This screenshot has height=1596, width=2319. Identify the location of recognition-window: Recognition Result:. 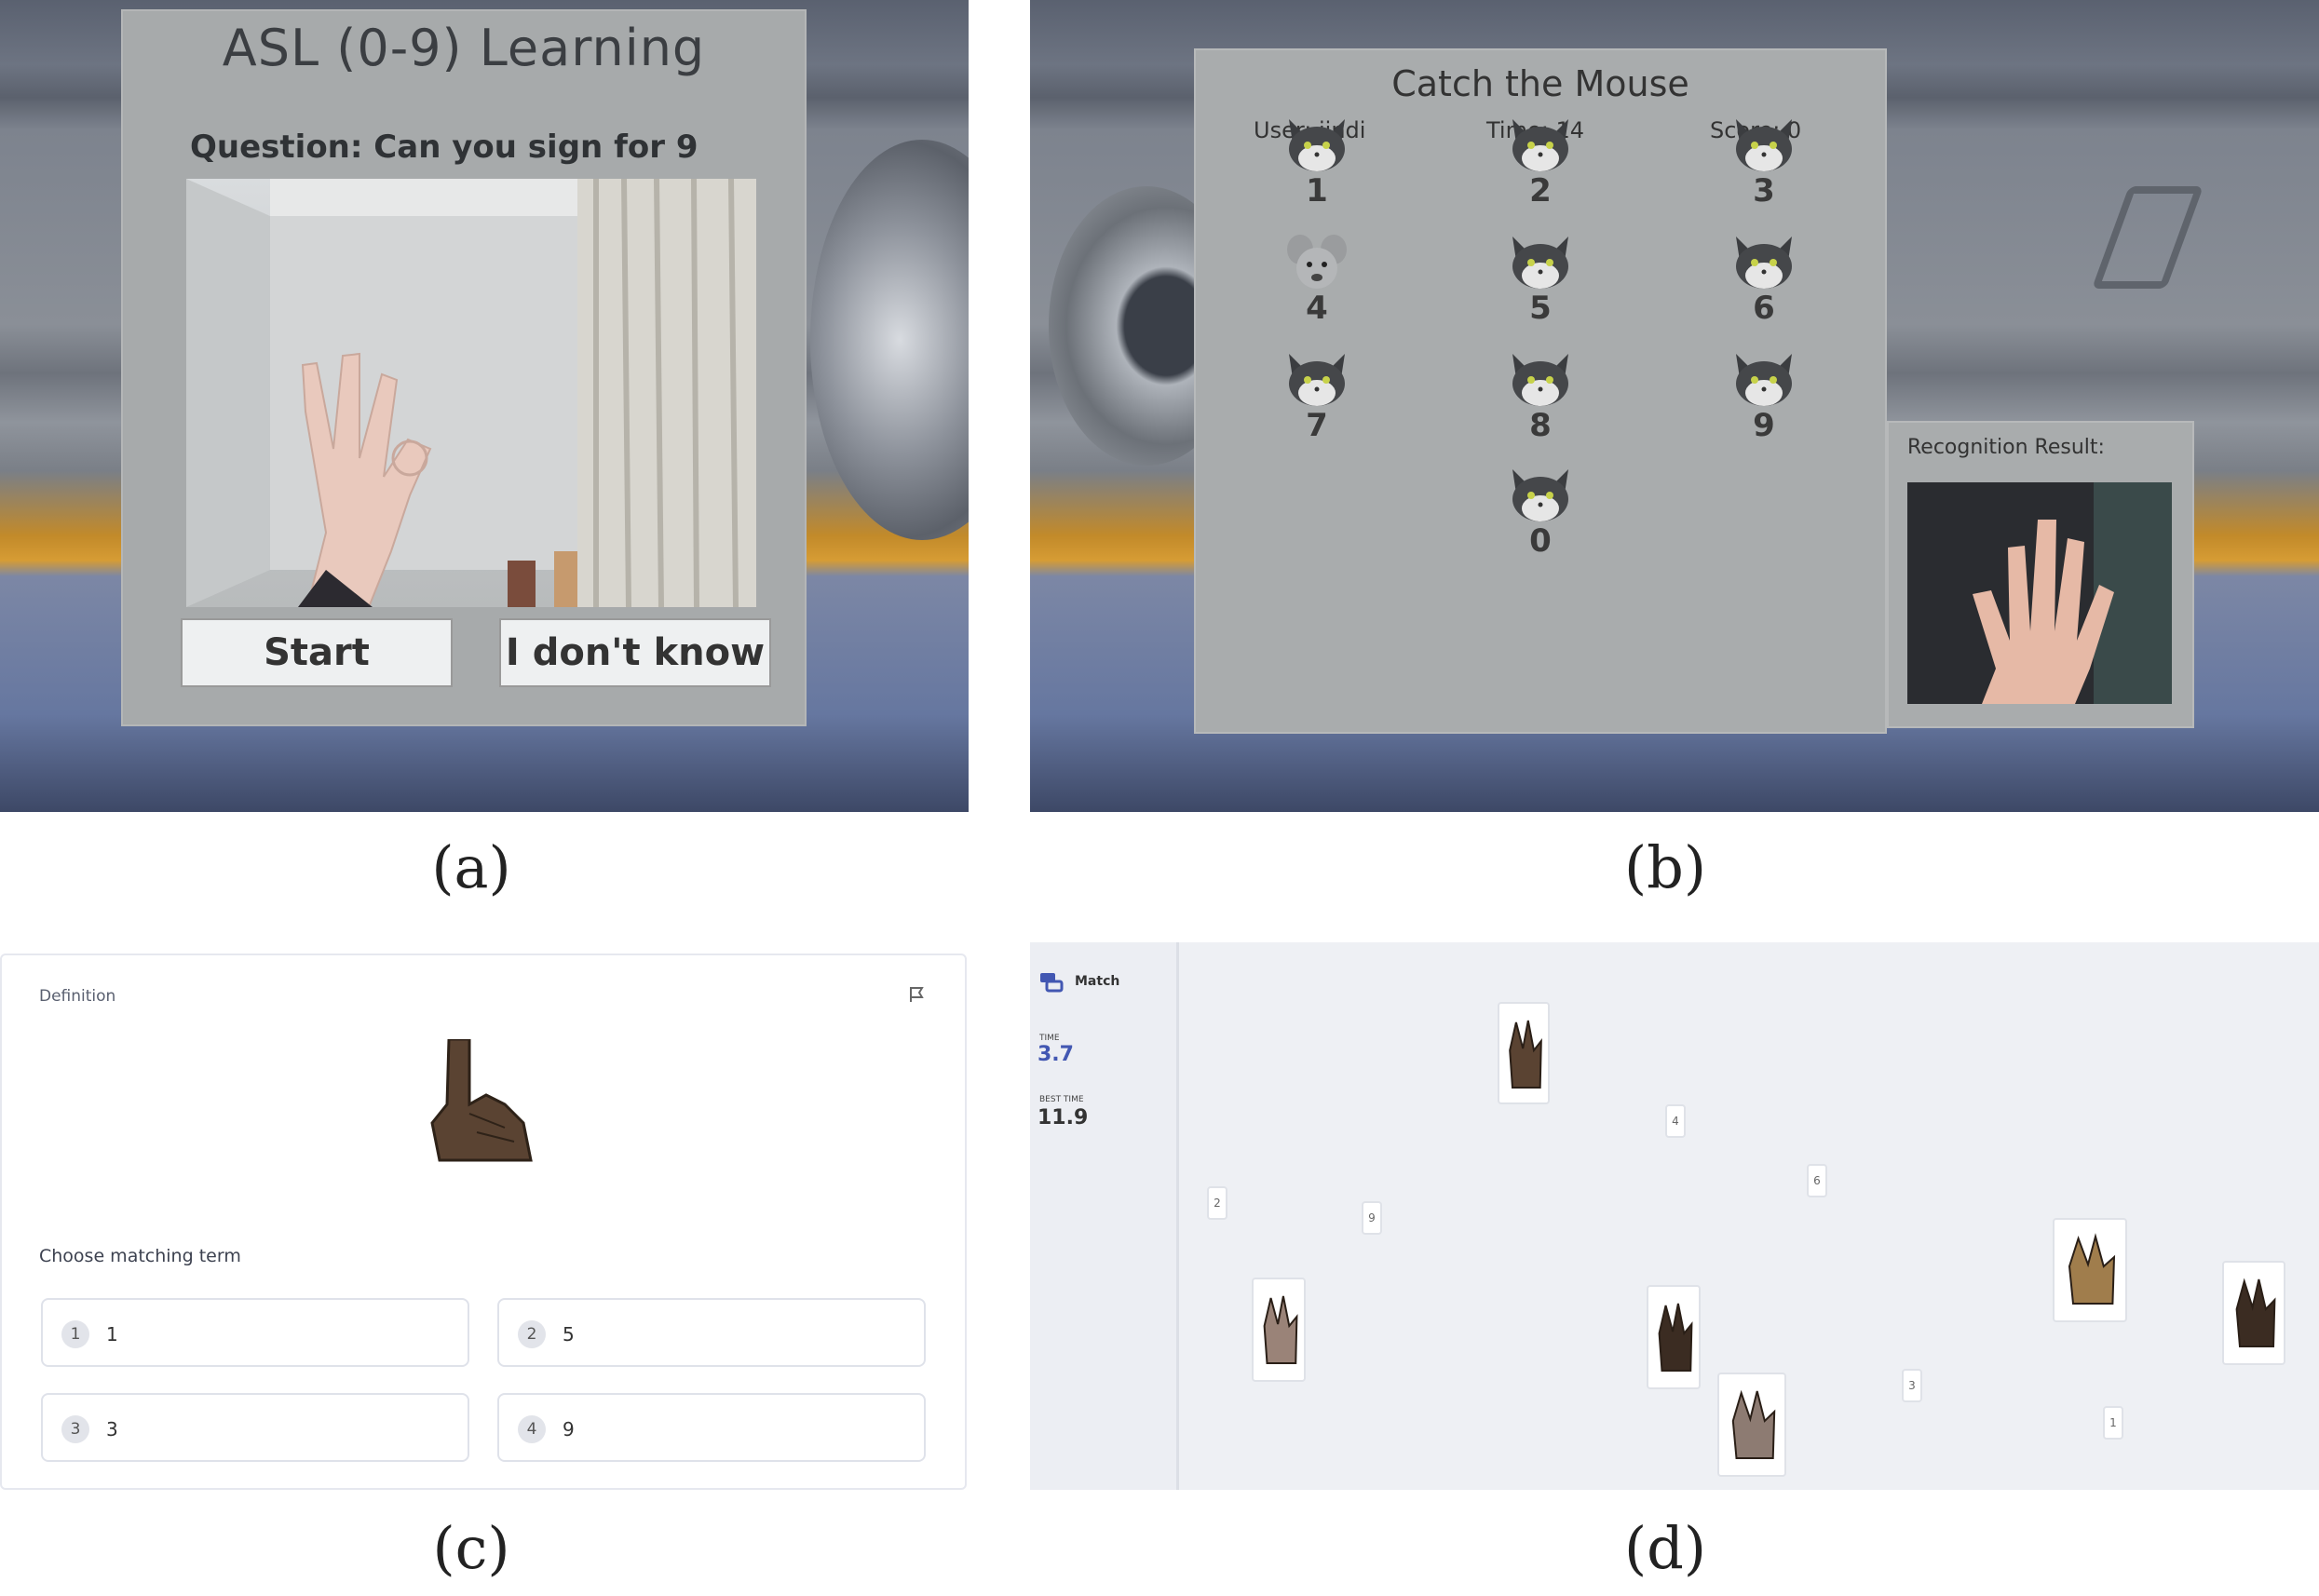
(2040, 574).